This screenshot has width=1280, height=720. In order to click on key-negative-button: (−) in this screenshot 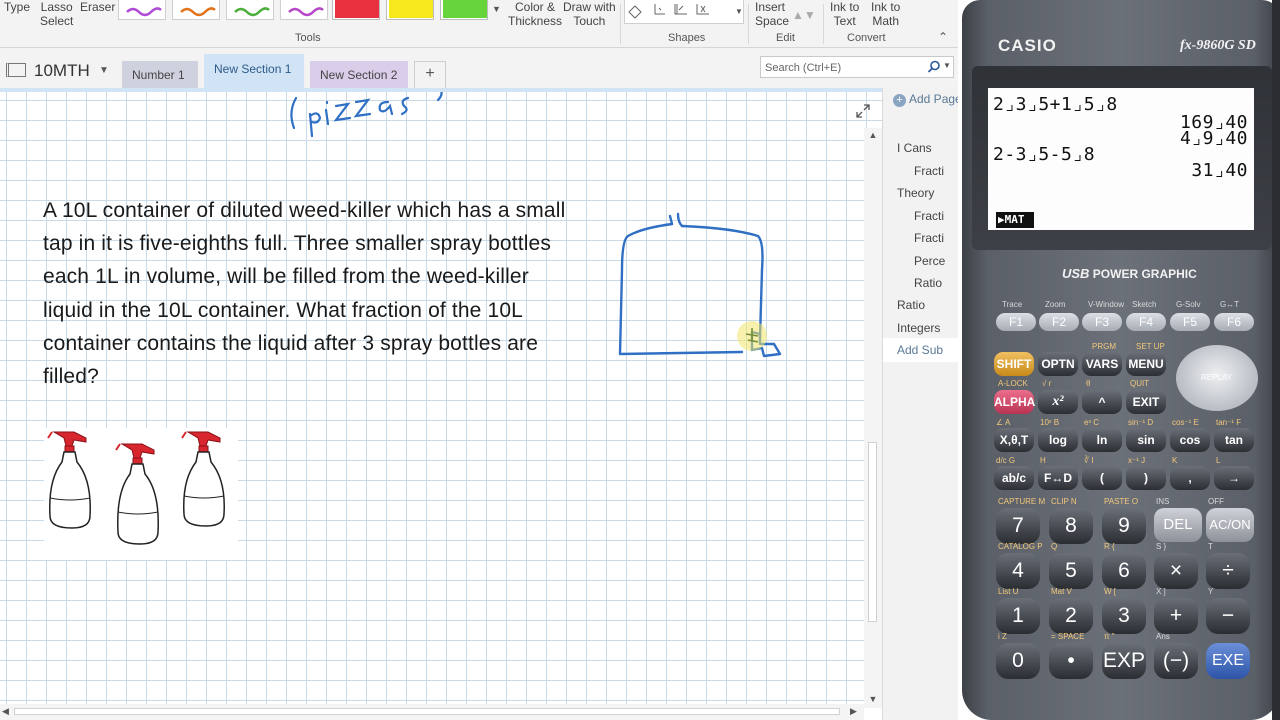, I will do `click(1176, 661)`.